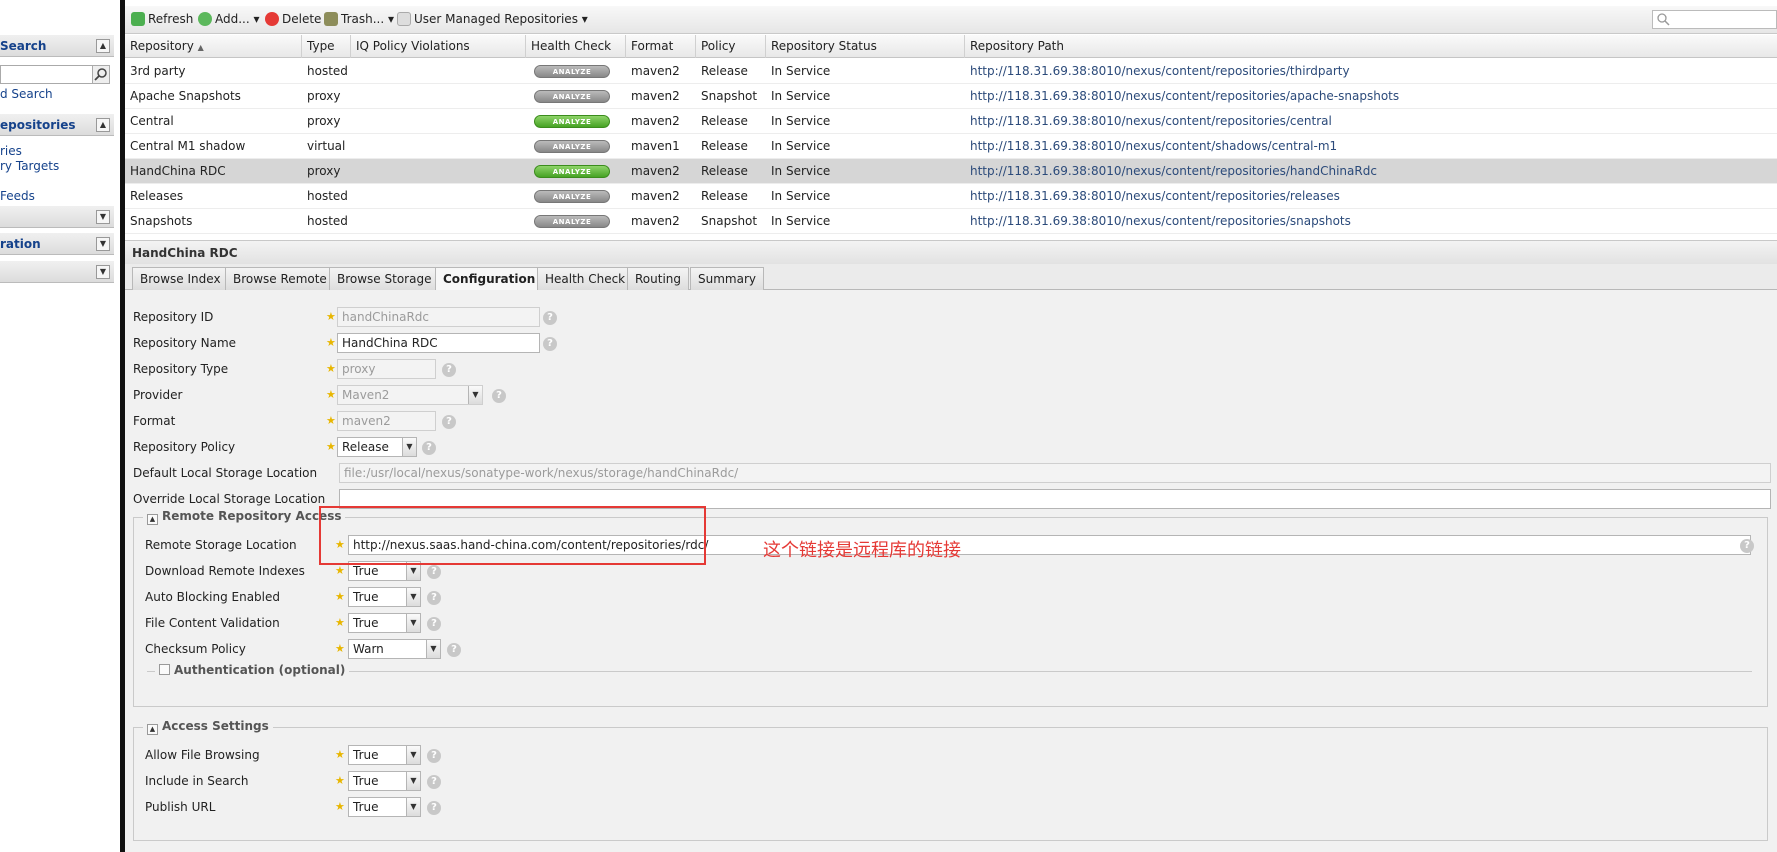 This screenshot has width=1777, height=852. What do you see at coordinates (208, 727) in the screenshot?
I see `access-settings-legend: ▲ Access Settings` at bounding box center [208, 727].